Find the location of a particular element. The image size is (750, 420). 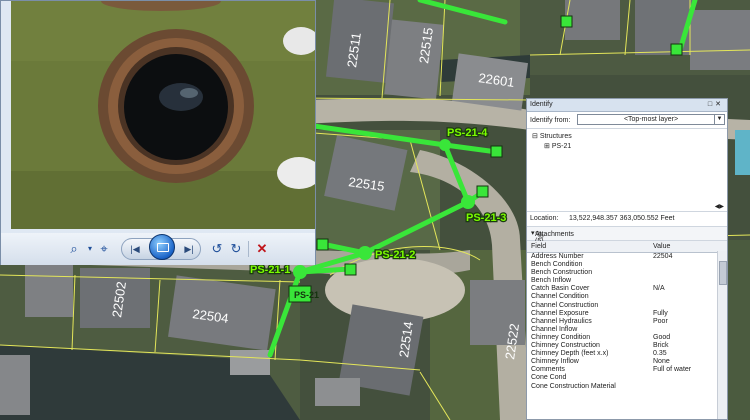

table-row: Chimney Construction Brick is located at coordinates (627, 346).